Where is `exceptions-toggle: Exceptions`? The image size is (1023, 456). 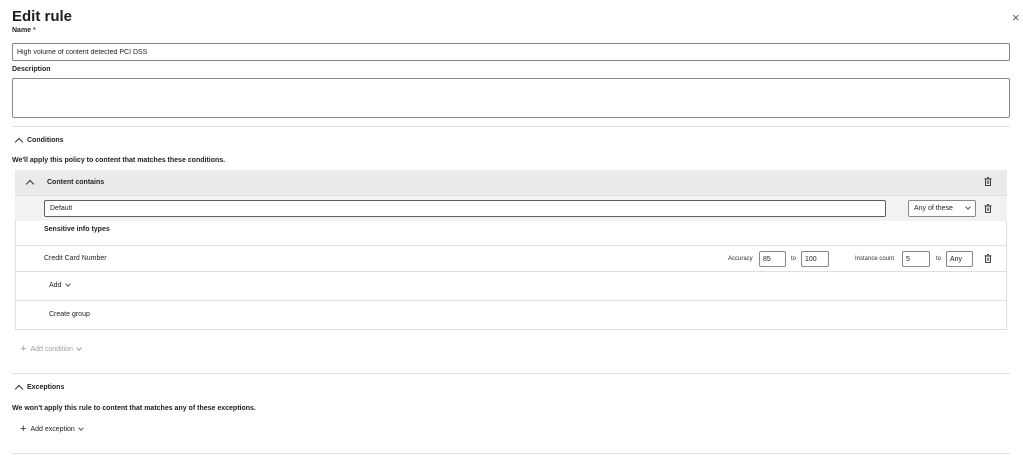
exceptions-toggle: Exceptions is located at coordinates (39, 388).